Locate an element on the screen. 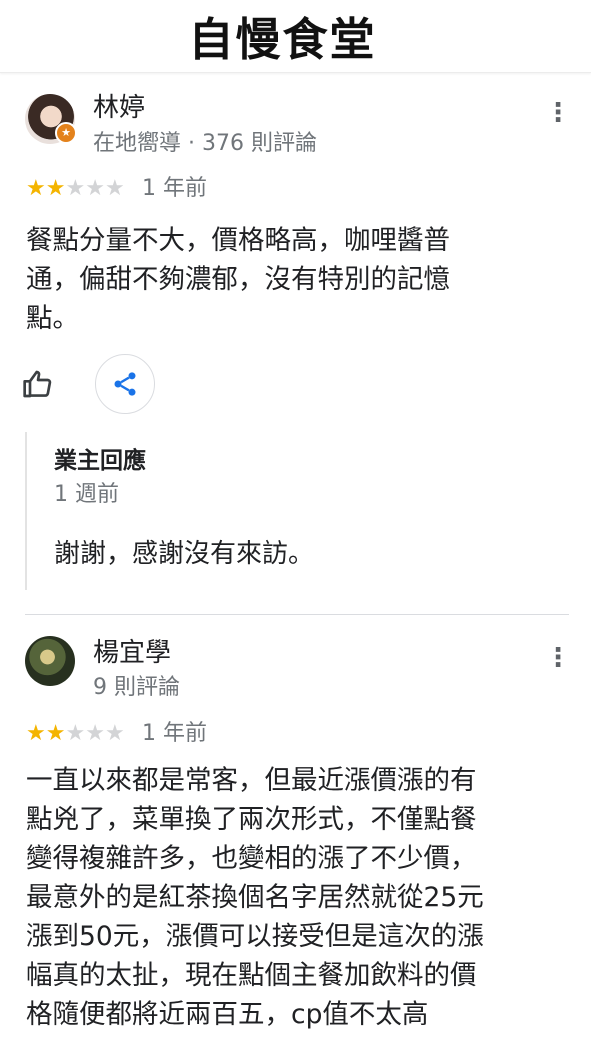 The height and width of the screenshot is (1061, 591). reply-divider is located at coordinates (26, 511).